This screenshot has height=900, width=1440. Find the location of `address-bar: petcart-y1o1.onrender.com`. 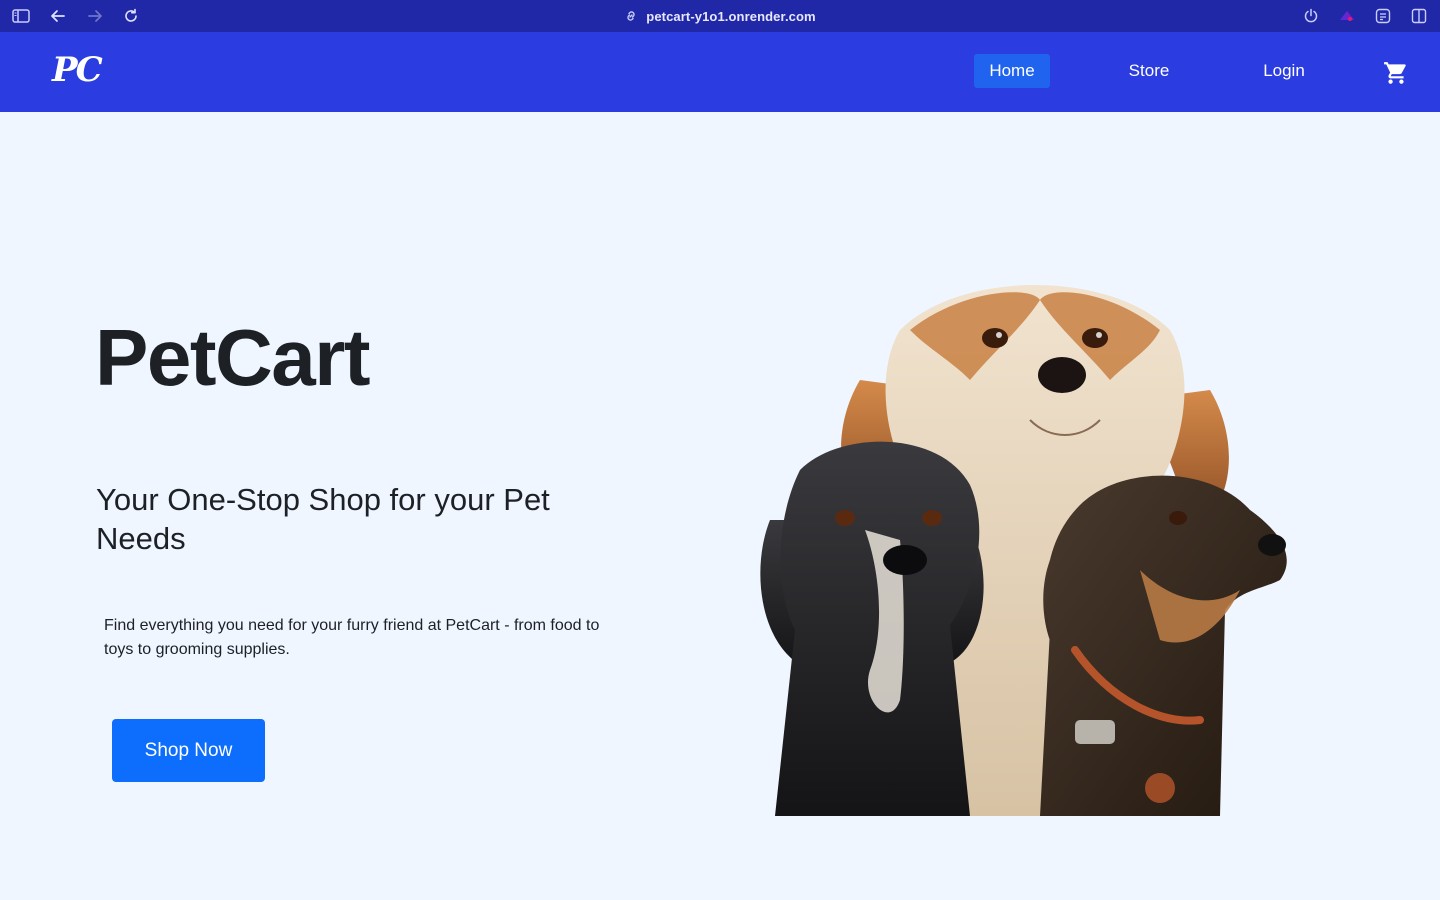

address-bar: petcart-y1o1.onrender.com is located at coordinates (730, 16).